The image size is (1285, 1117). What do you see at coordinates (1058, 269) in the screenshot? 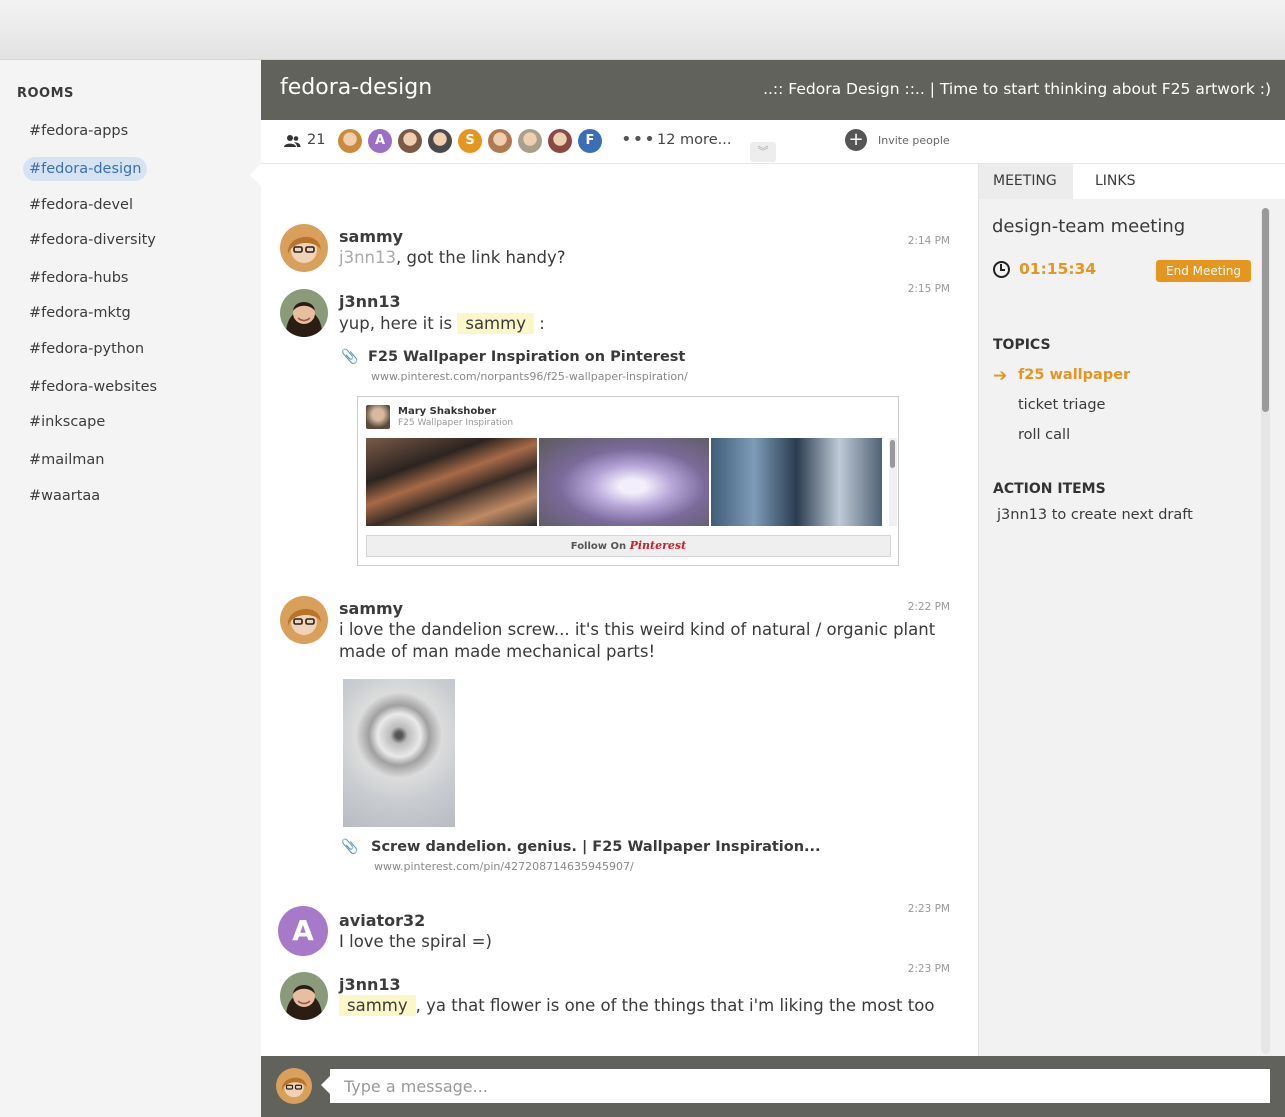
I see `meeting-timer: 01:15:34` at bounding box center [1058, 269].